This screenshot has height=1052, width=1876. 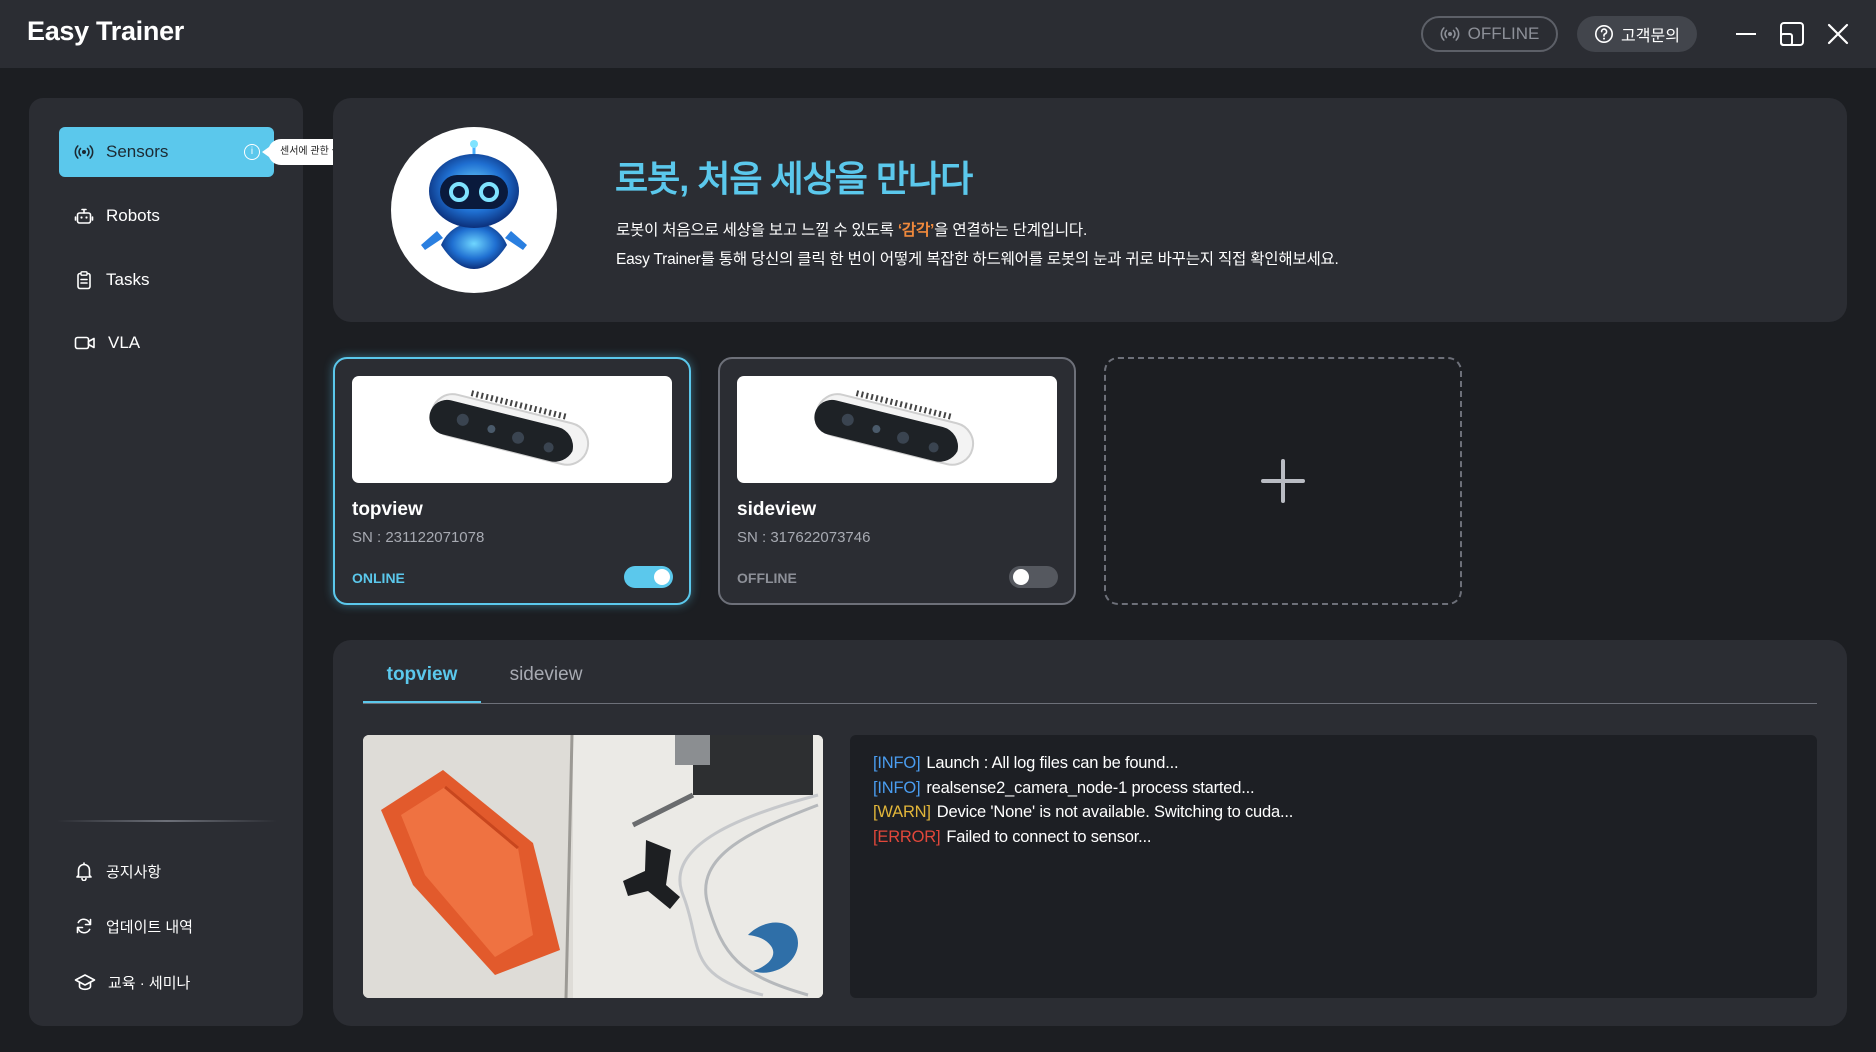 I want to click on connection-status-label: OFFLINE, so click(x=1503, y=33).